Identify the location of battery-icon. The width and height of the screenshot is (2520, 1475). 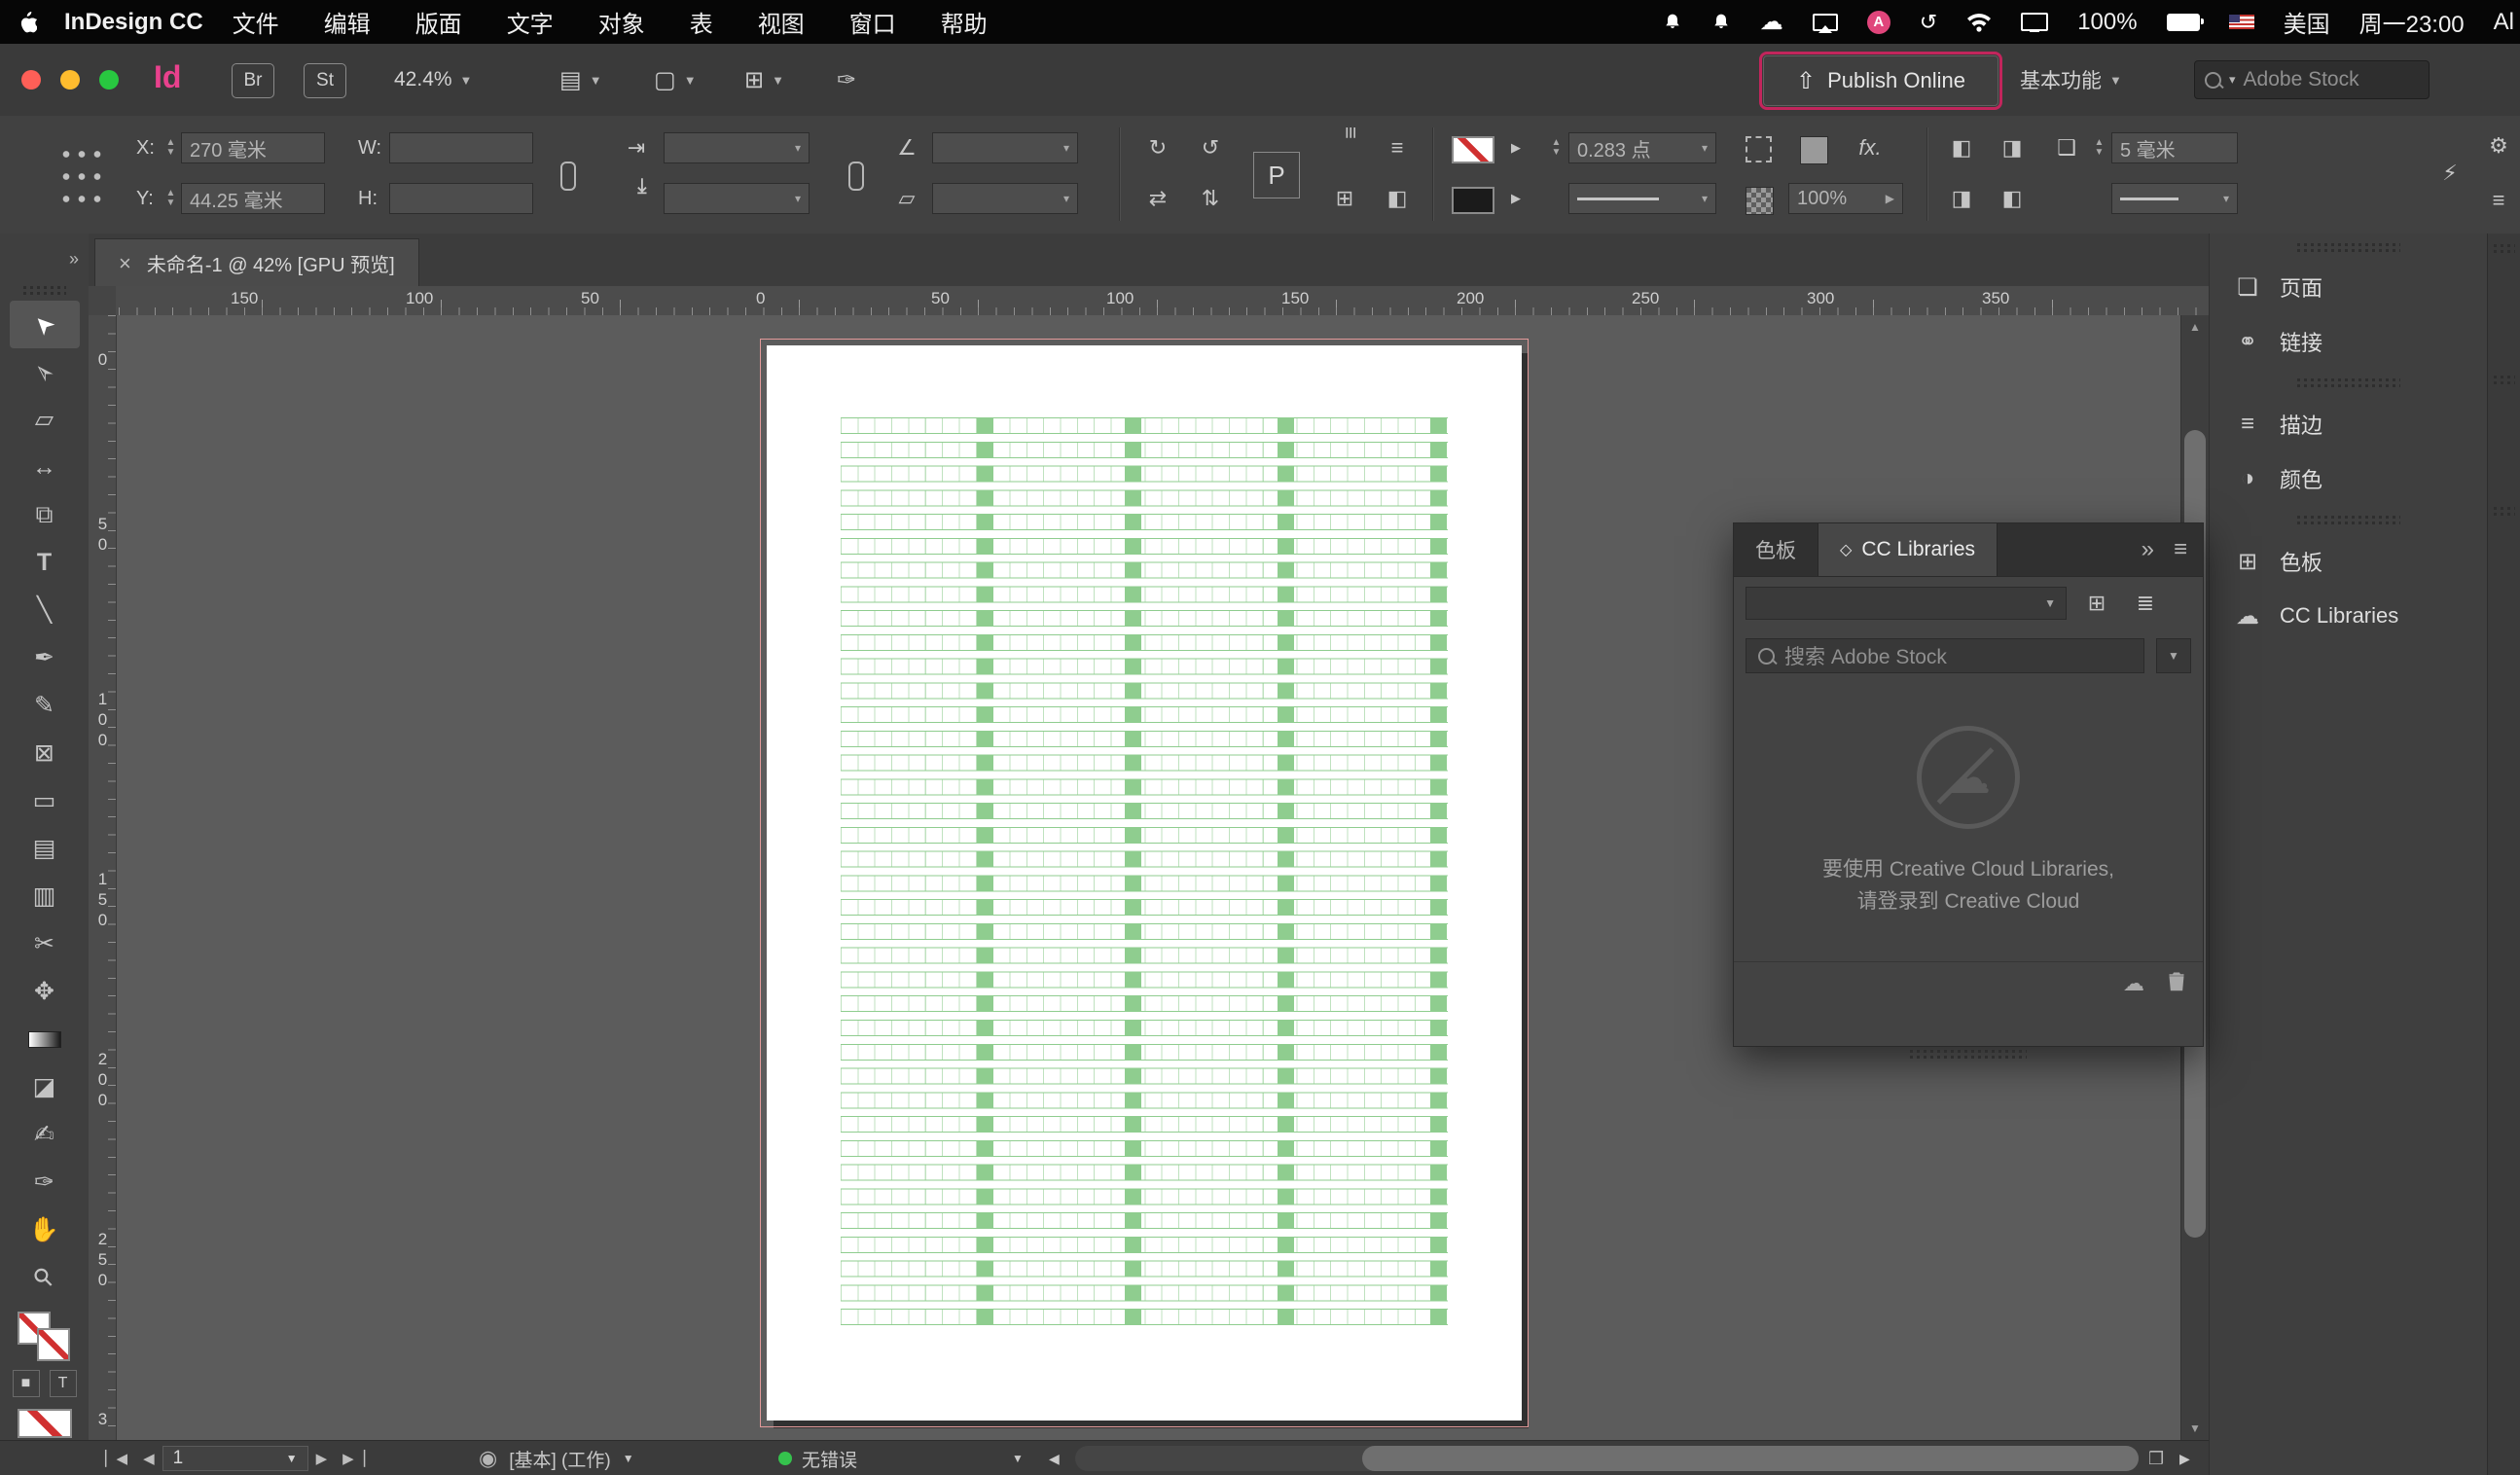
(2185, 22).